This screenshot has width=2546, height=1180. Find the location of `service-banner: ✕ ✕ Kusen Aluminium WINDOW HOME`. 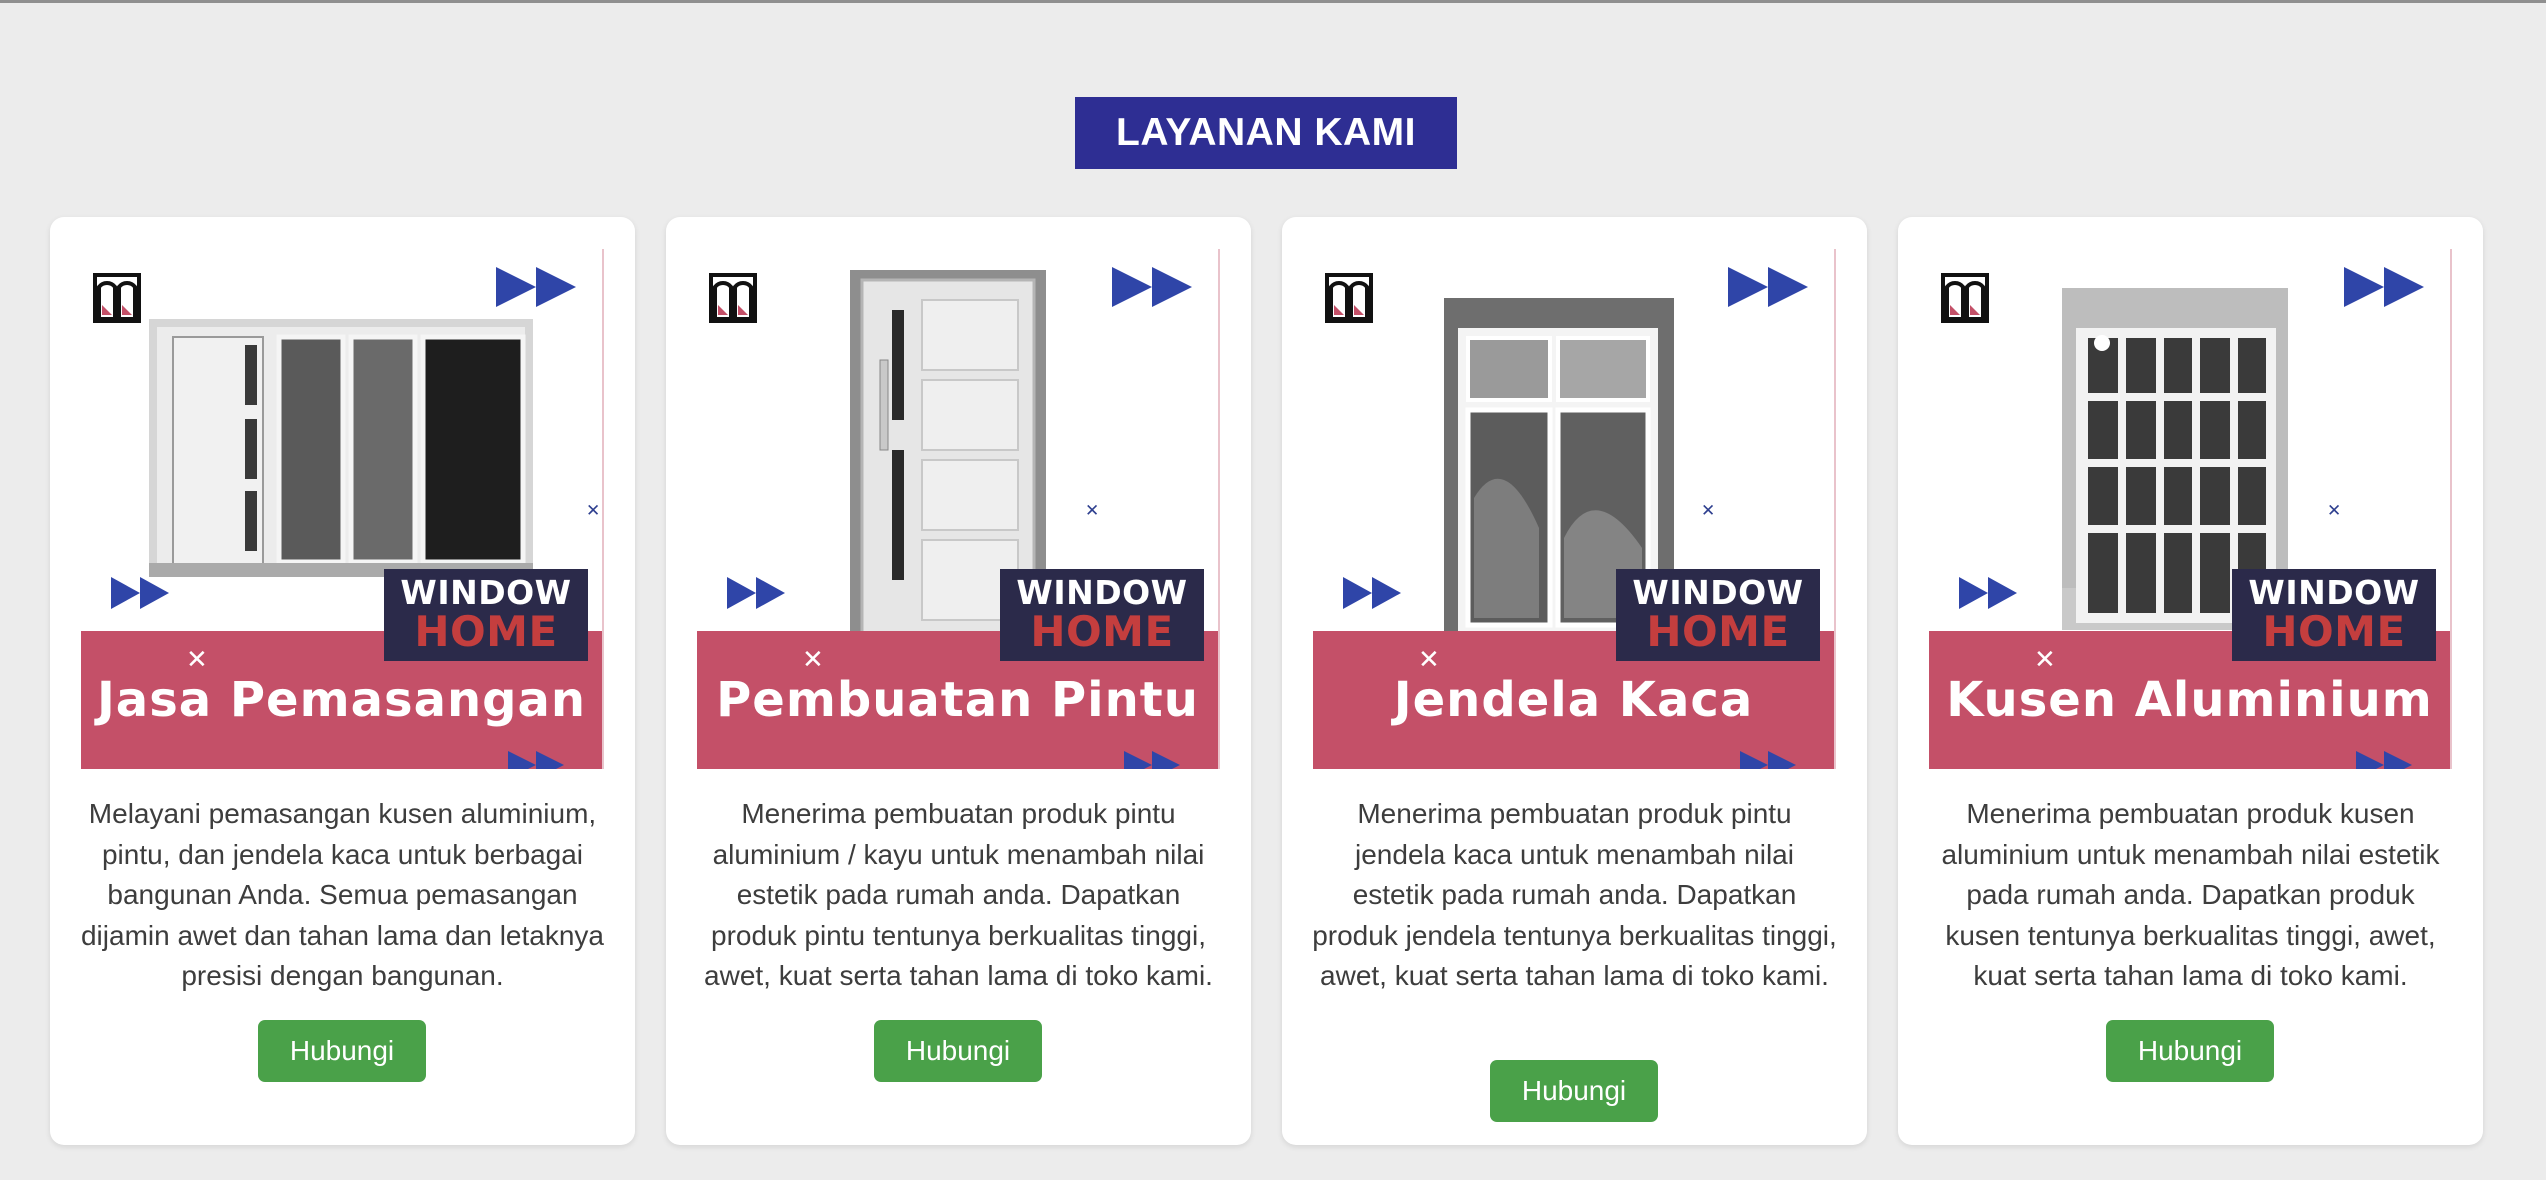

service-banner: ✕ ✕ Kusen Aluminium WINDOW HOME is located at coordinates (2190, 509).